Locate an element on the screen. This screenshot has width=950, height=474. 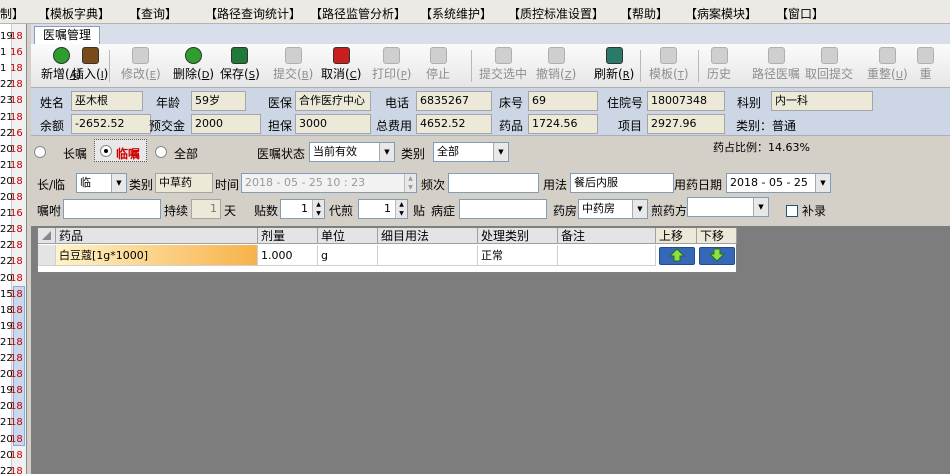
freq-input is located at coordinates (493, 183).